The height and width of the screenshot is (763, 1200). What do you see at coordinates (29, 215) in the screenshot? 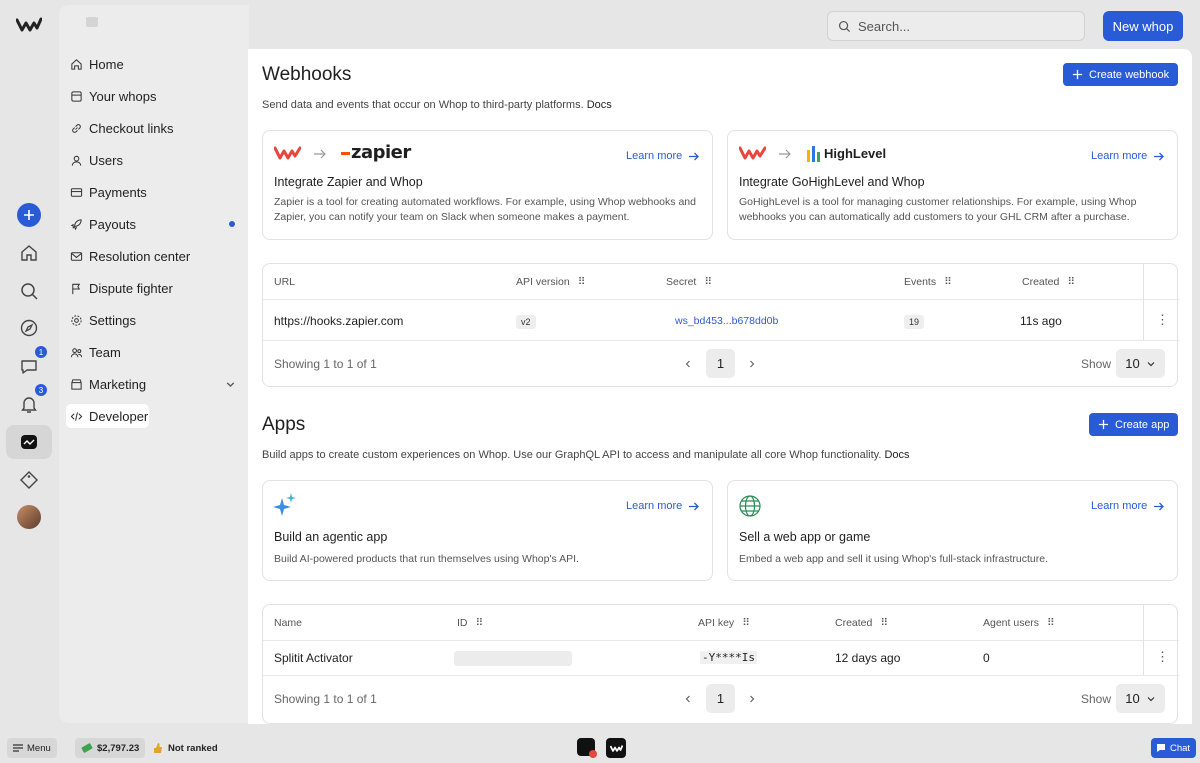
I see `create-plus-button` at bounding box center [29, 215].